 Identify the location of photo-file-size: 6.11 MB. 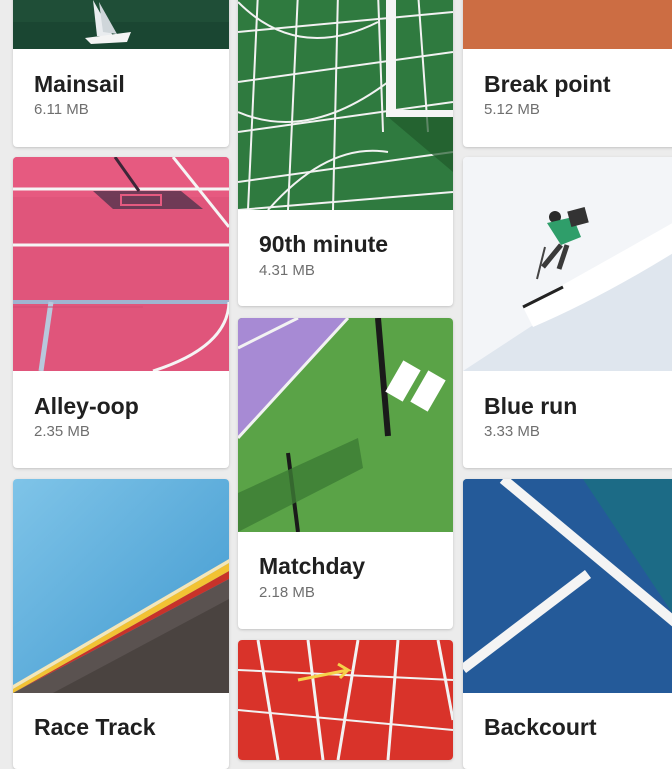
(61, 109).